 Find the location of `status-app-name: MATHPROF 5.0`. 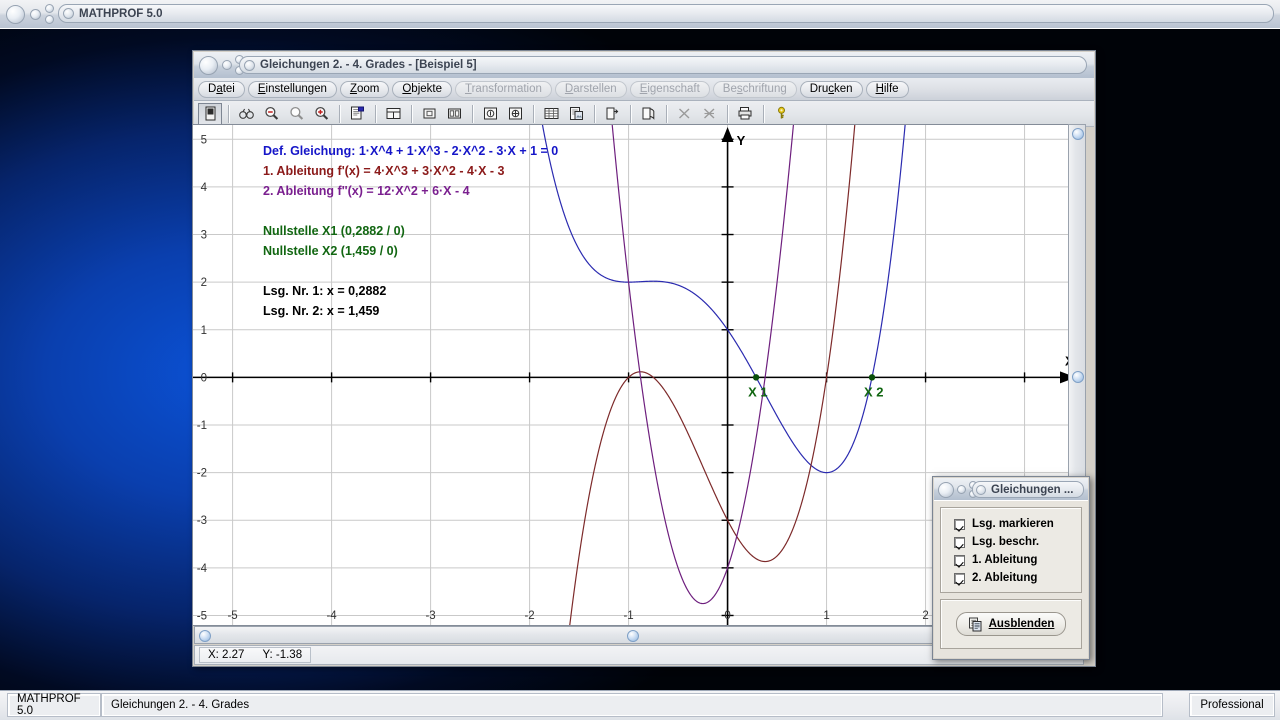

status-app-name: MATHPROF 5.0 is located at coordinates (54, 705).